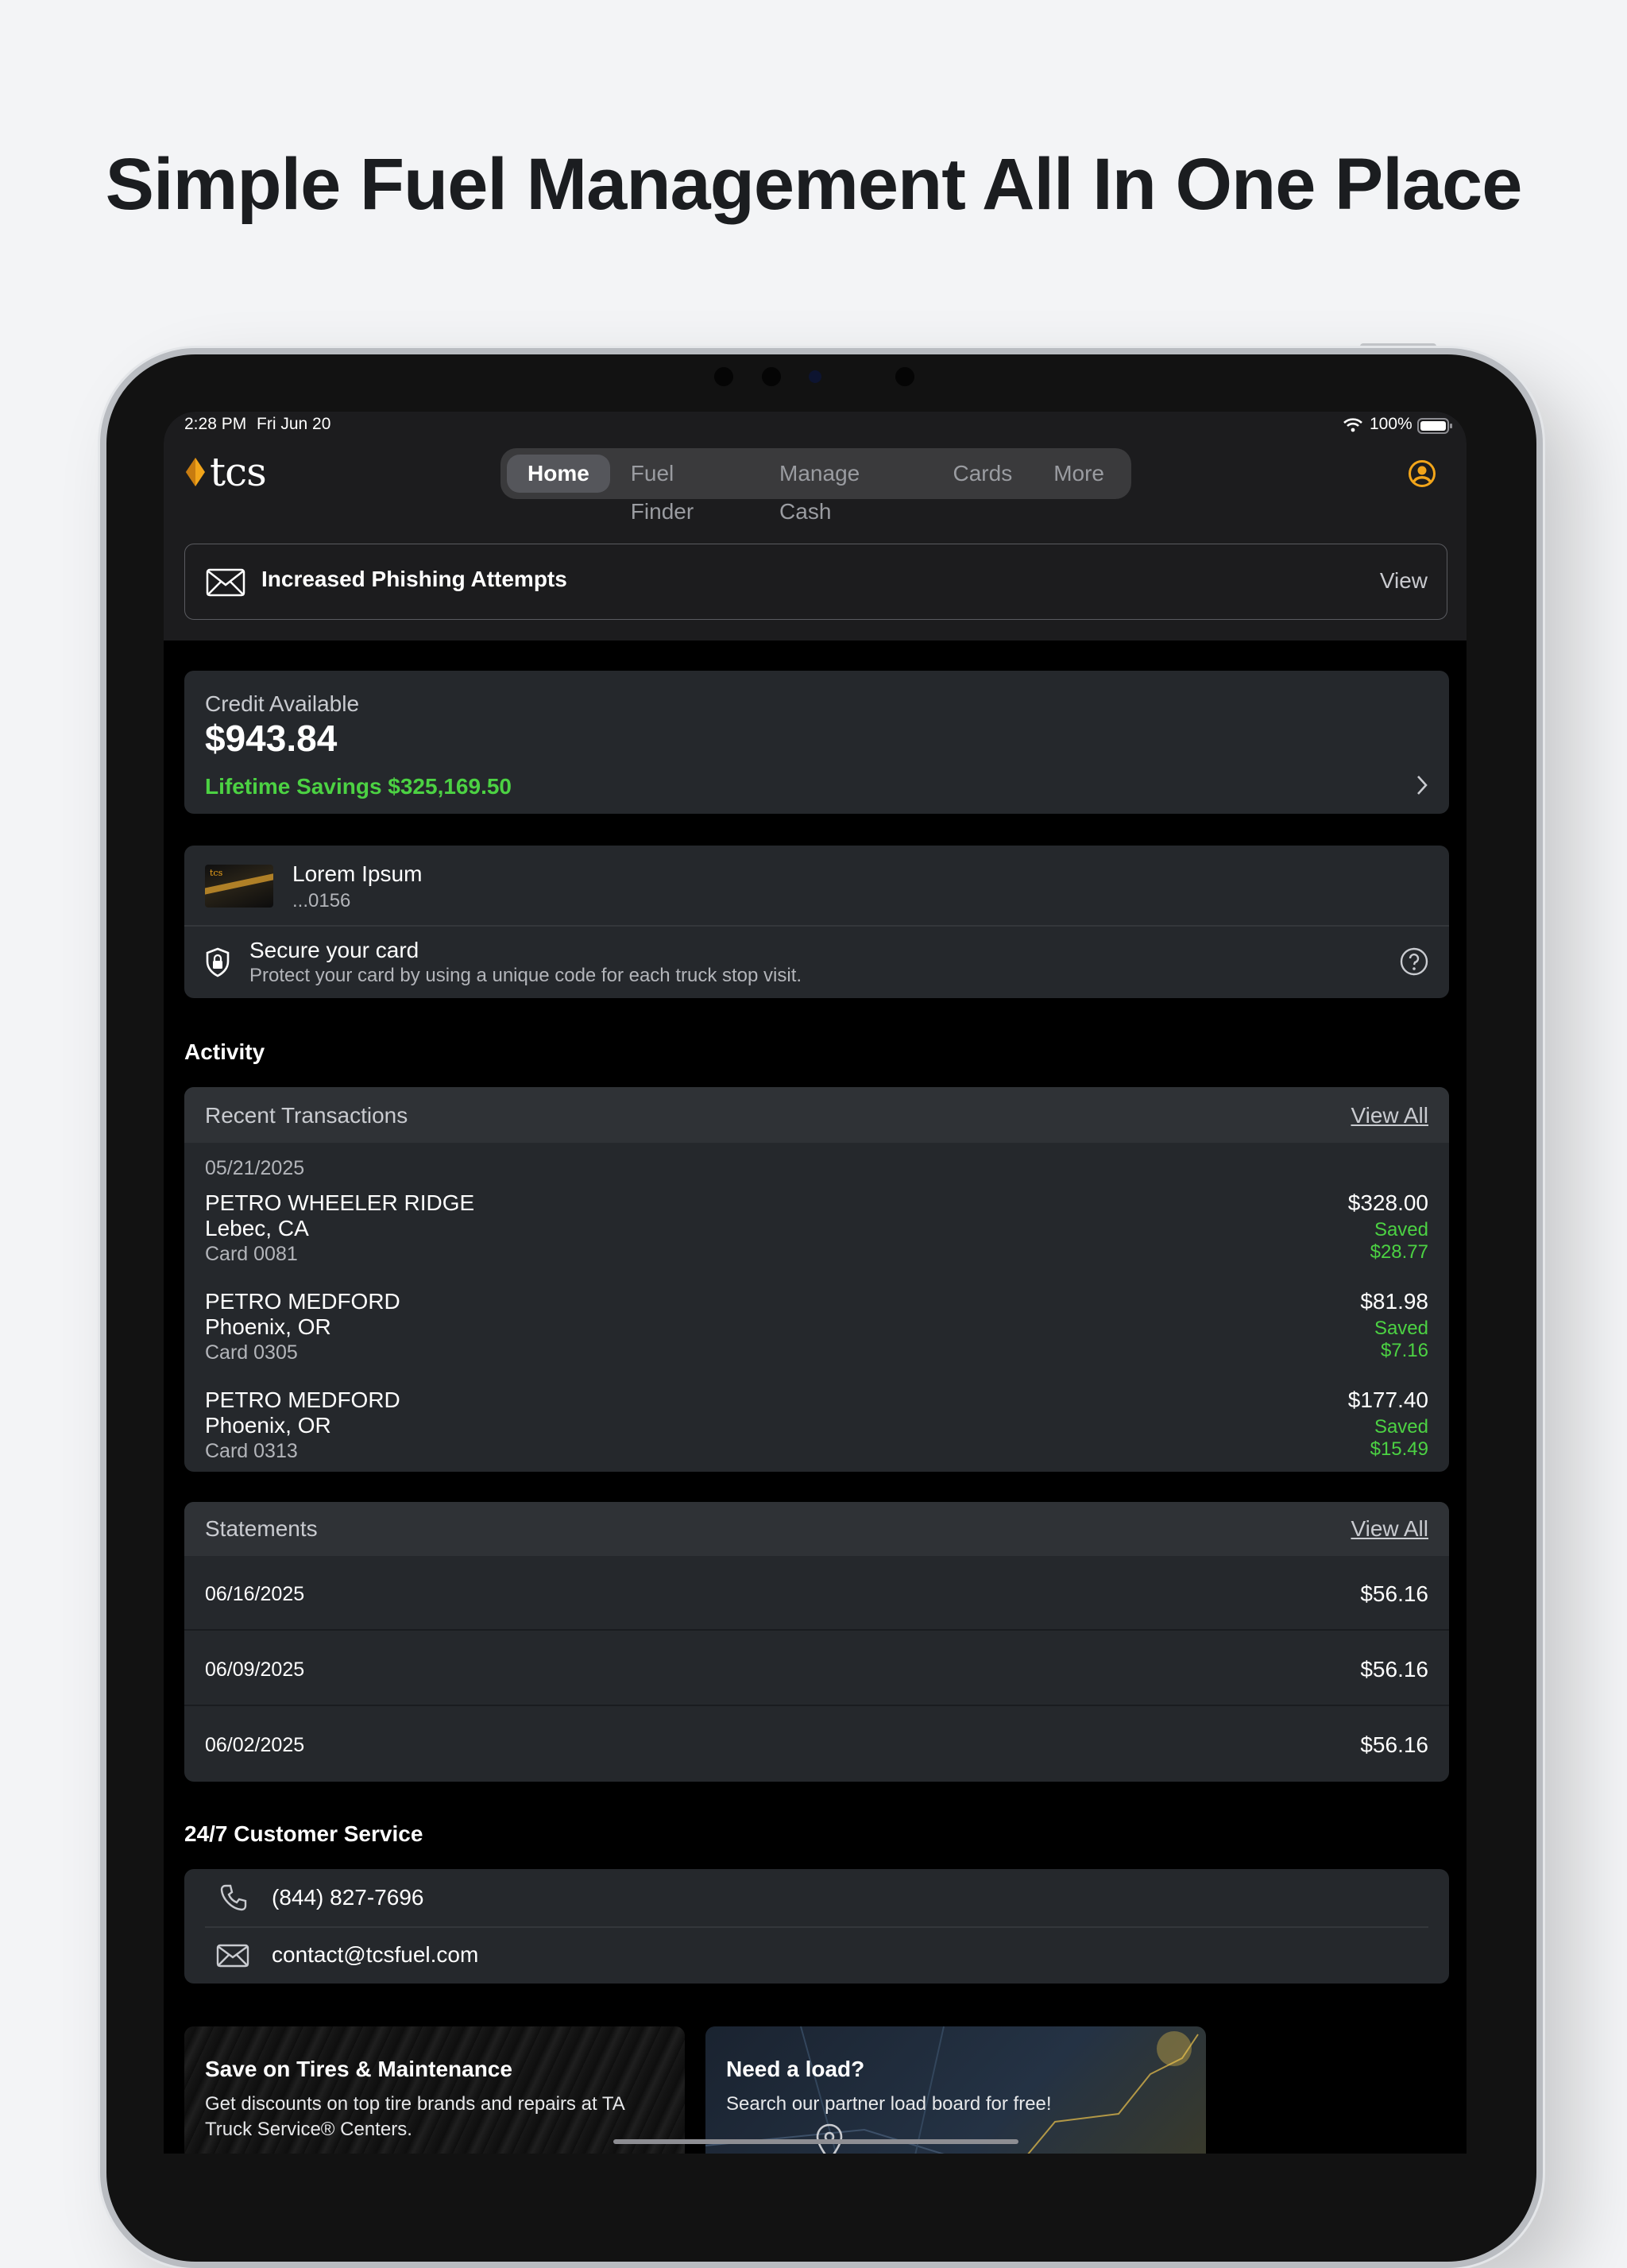  I want to click on tab-more: More, so click(1079, 474).